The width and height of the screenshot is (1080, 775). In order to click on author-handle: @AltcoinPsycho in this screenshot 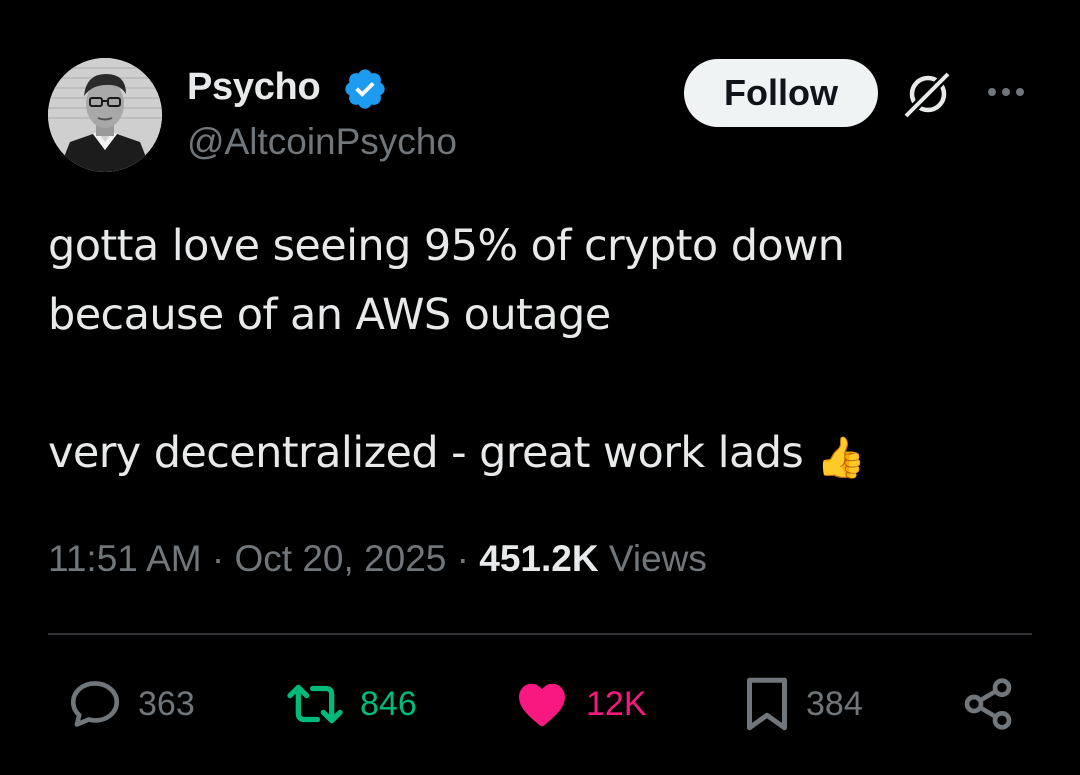, I will do `click(322, 142)`.